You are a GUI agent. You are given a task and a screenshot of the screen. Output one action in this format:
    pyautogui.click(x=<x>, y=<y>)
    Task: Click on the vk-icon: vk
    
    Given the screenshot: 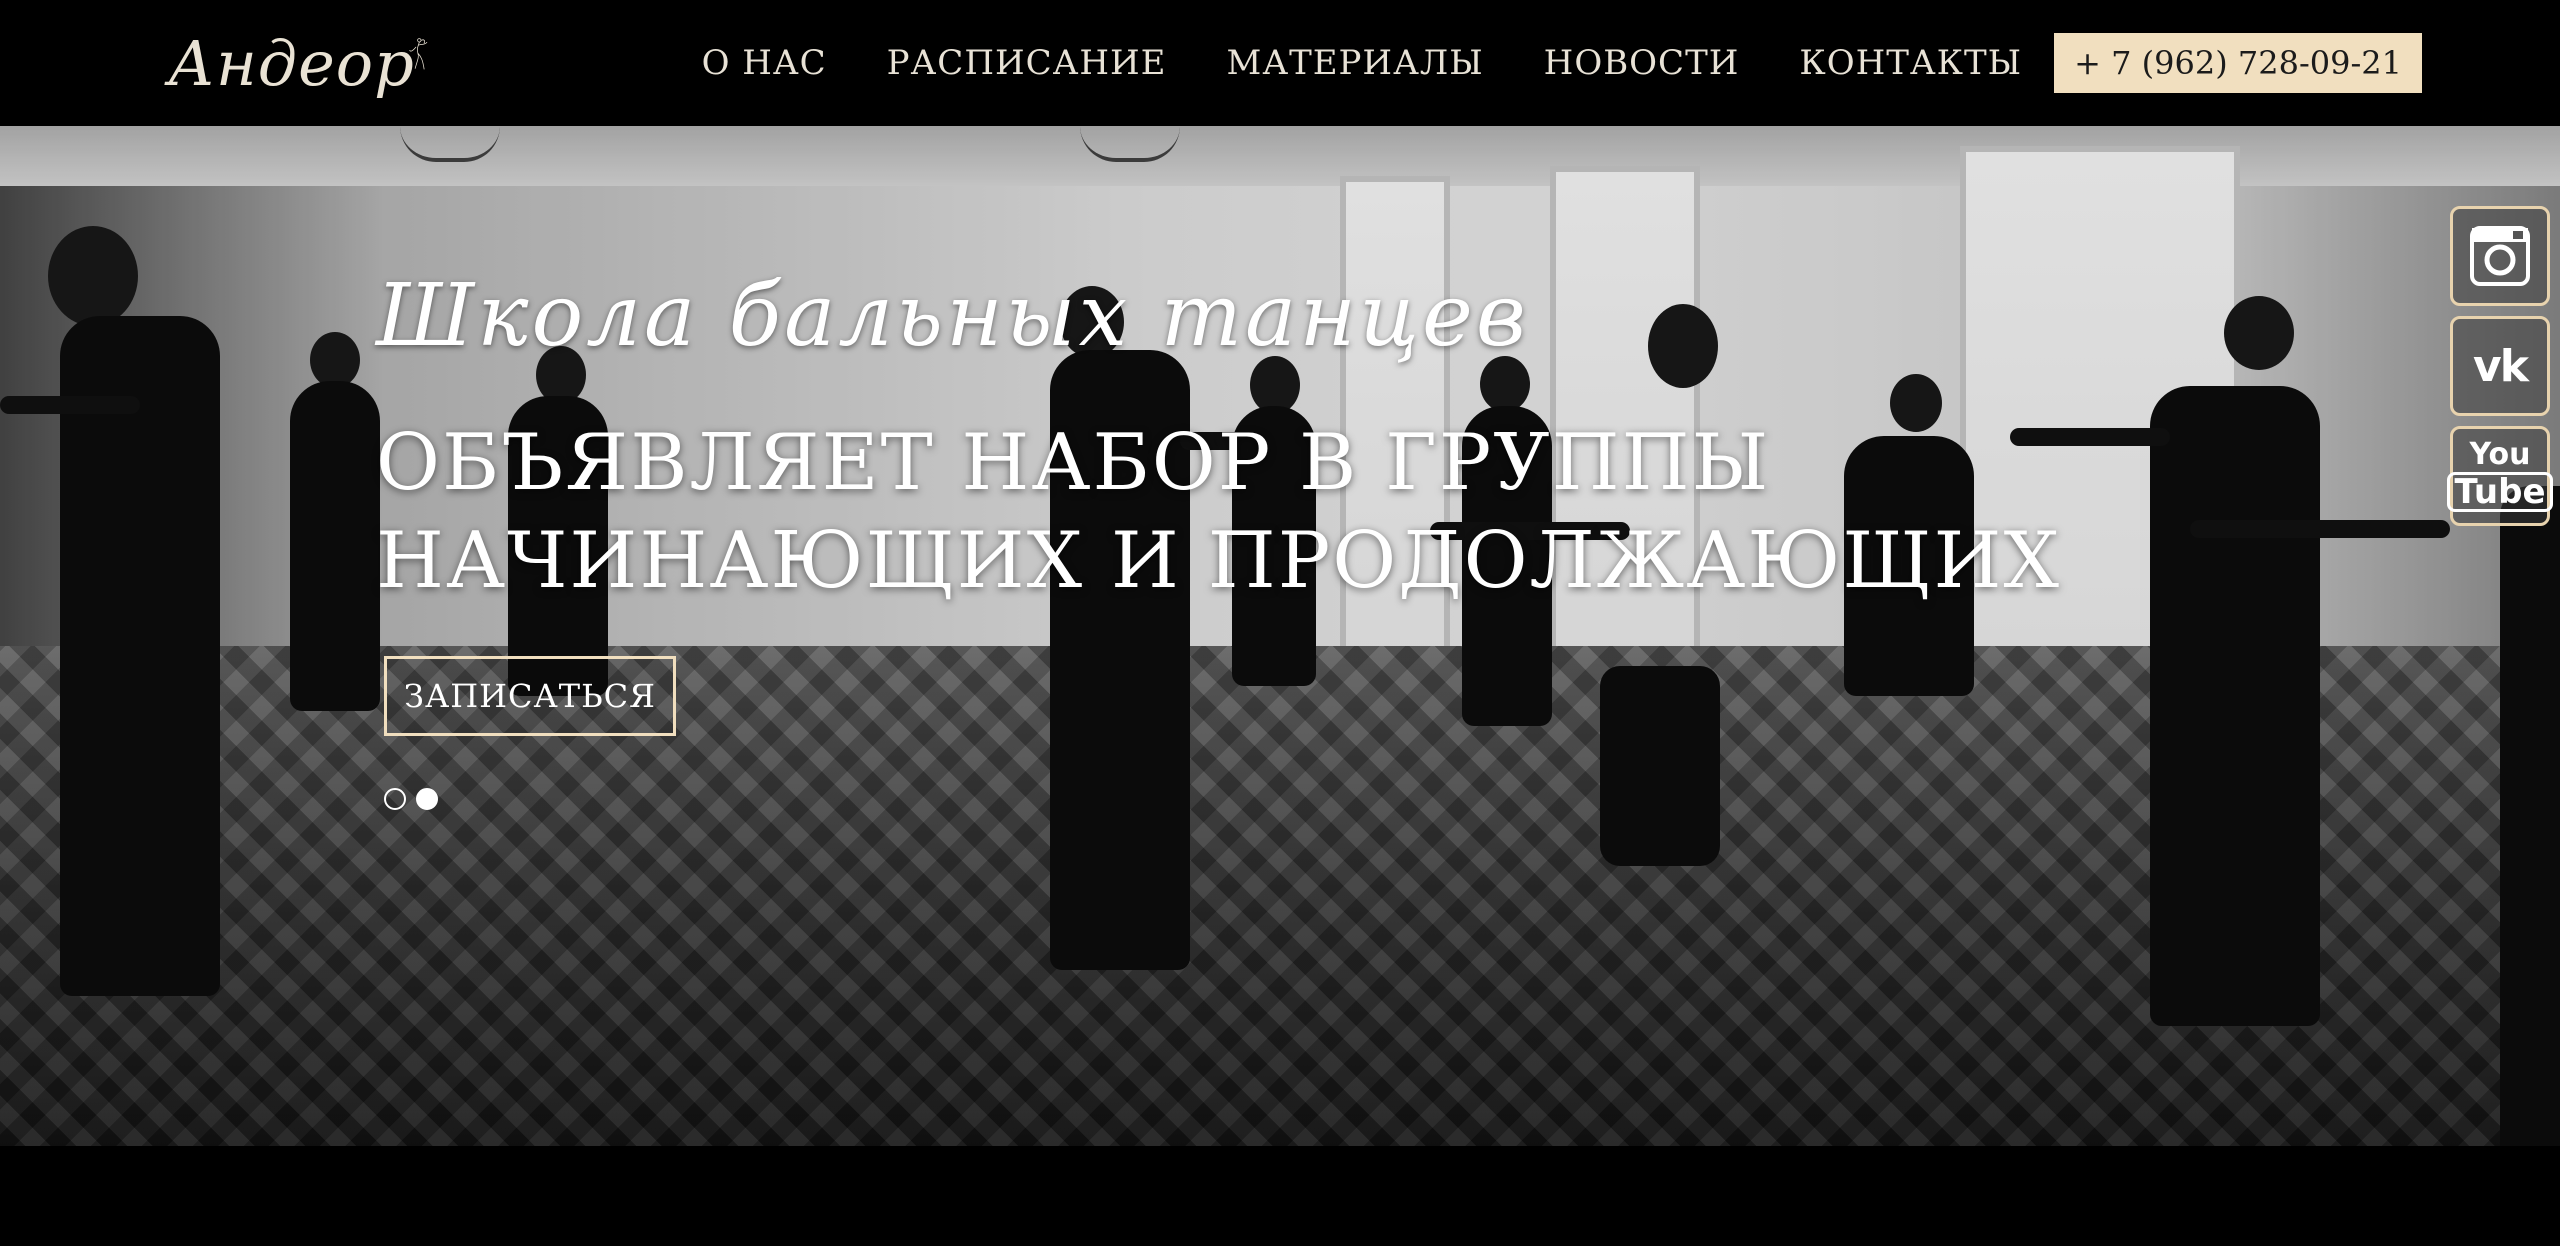 What is the action you would take?
    pyautogui.click(x=2501, y=366)
    